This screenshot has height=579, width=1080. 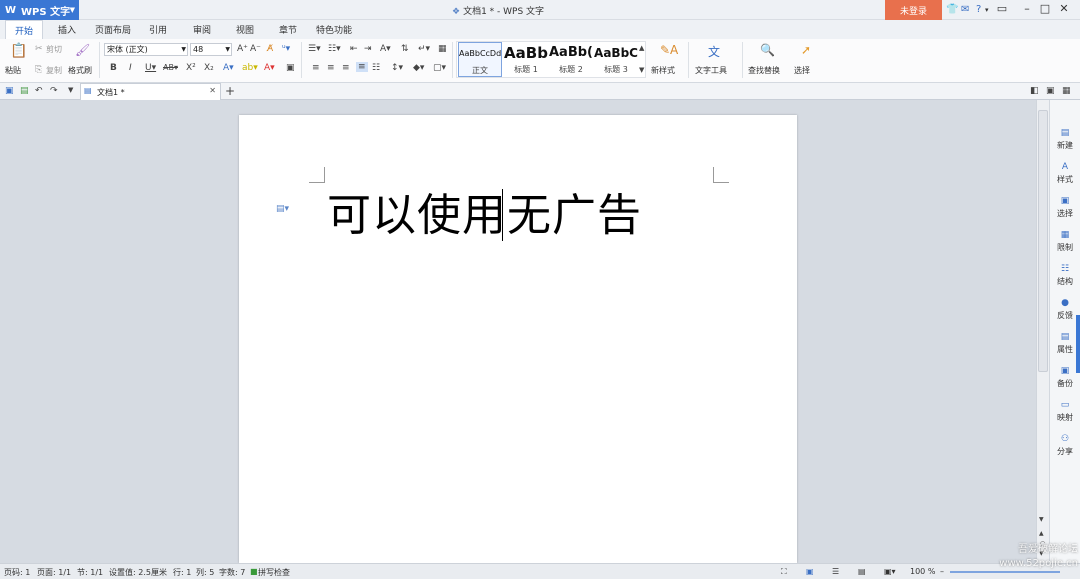 What do you see at coordinates (1065, 241) in the screenshot?
I see `sidebar-item-restrict: ▦ 限制` at bounding box center [1065, 241].